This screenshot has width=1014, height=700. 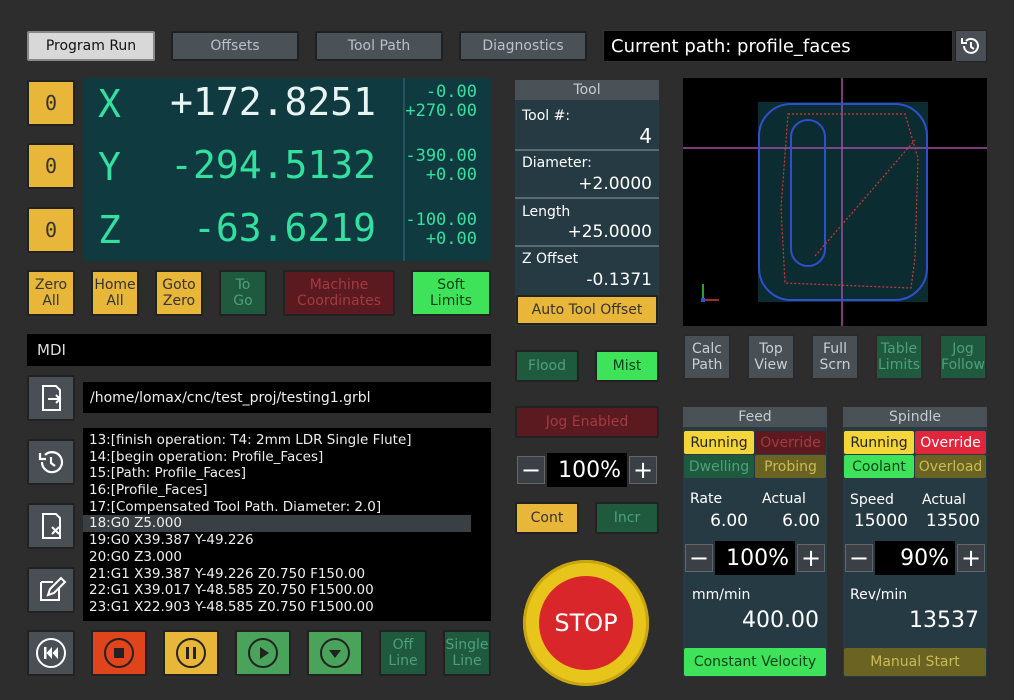 What do you see at coordinates (51, 293) in the screenshot?
I see `zero-all-button: Zero All` at bounding box center [51, 293].